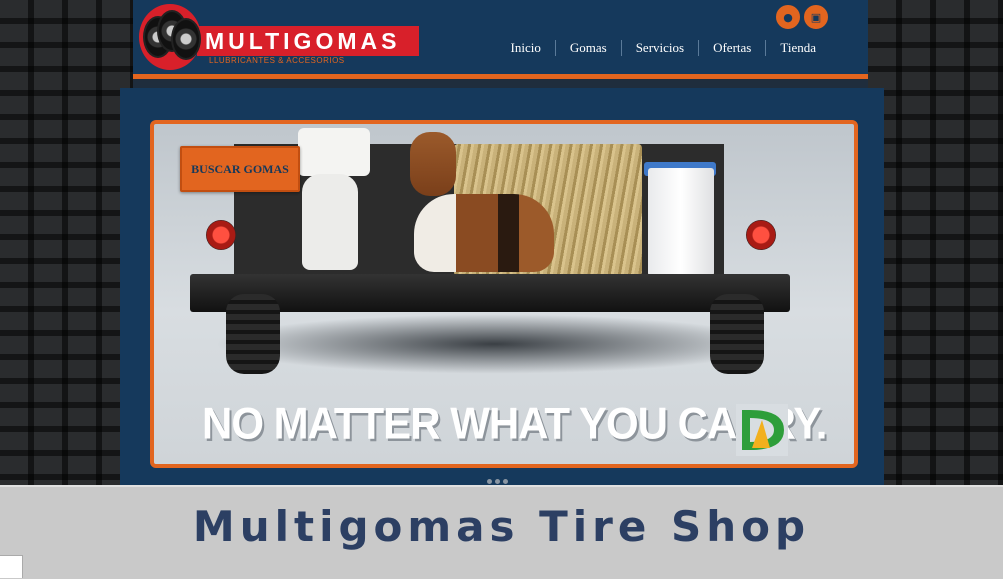 This screenshot has width=1003, height=579. Describe the element at coordinates (240, 169) in the screenshot. I see `buscar-gomas-button: BUSCAR GOMAS` at that location.